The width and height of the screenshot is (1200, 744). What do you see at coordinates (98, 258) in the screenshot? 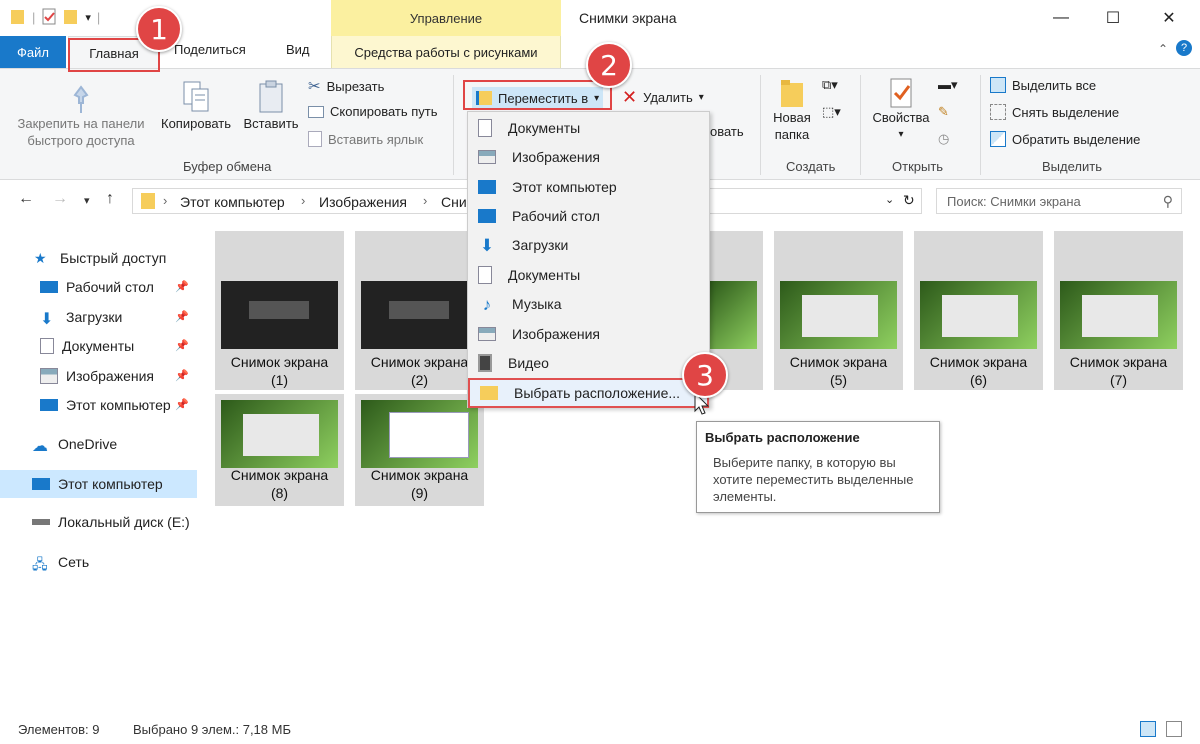
I see `sidebar-item-quick-access: ★ Быстрый доступ` at bounding box center [98, 258].